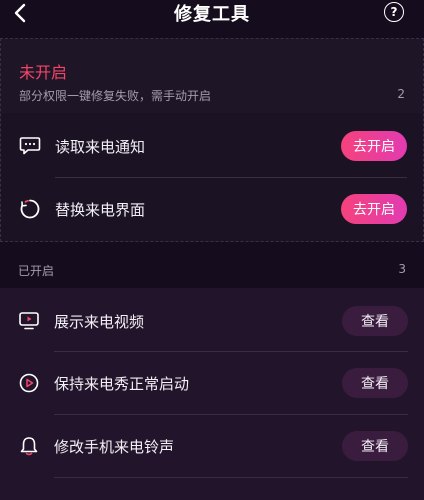  Describe the element at coordinates (212, 446) in the screenshot. I see `list-item-change-ringtone: 修改手机来电铃声 查看` at that location.